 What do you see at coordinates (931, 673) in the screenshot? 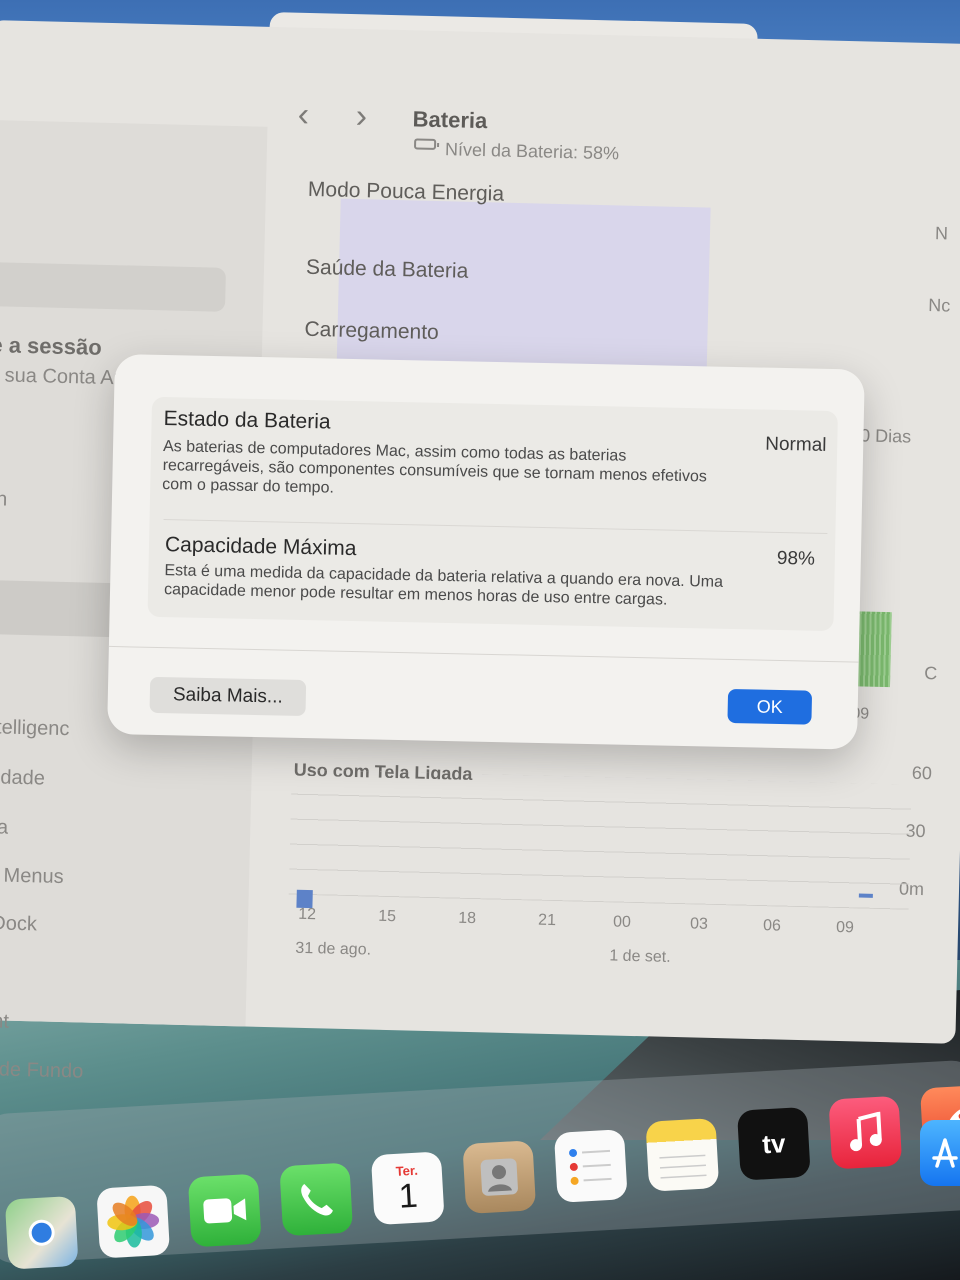
I see `right-value-cut: C` at bounding box center [931, 673].